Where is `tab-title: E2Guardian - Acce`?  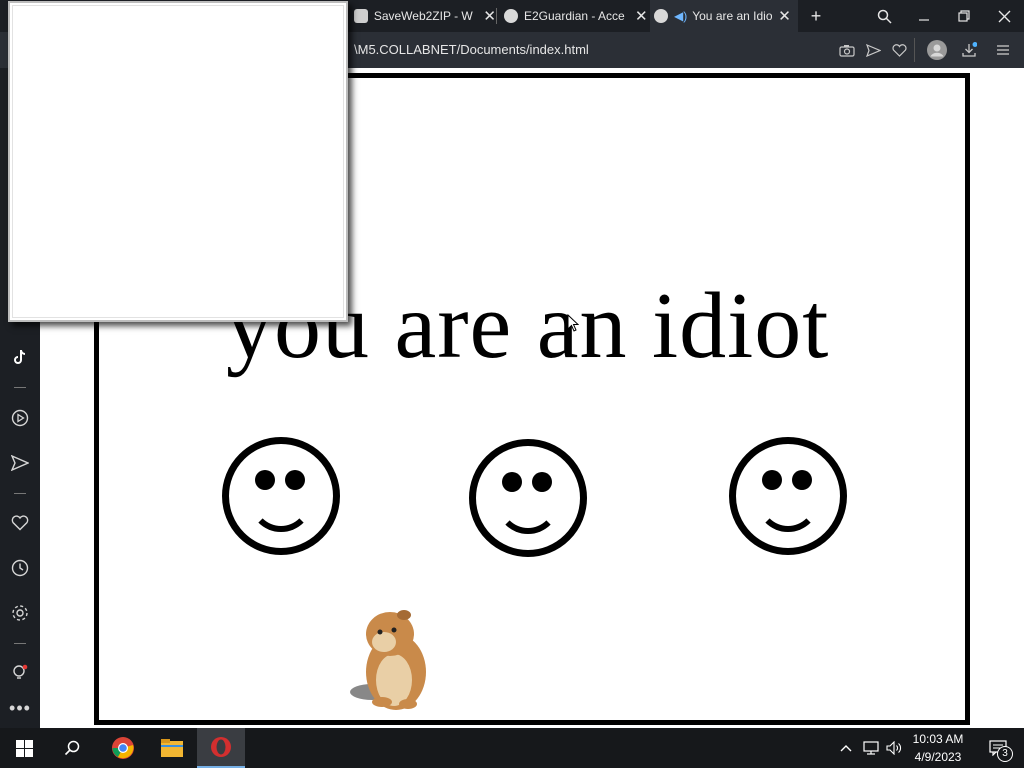
tab-title: E2Guardian - Acce is located at coordinates (574, 16).